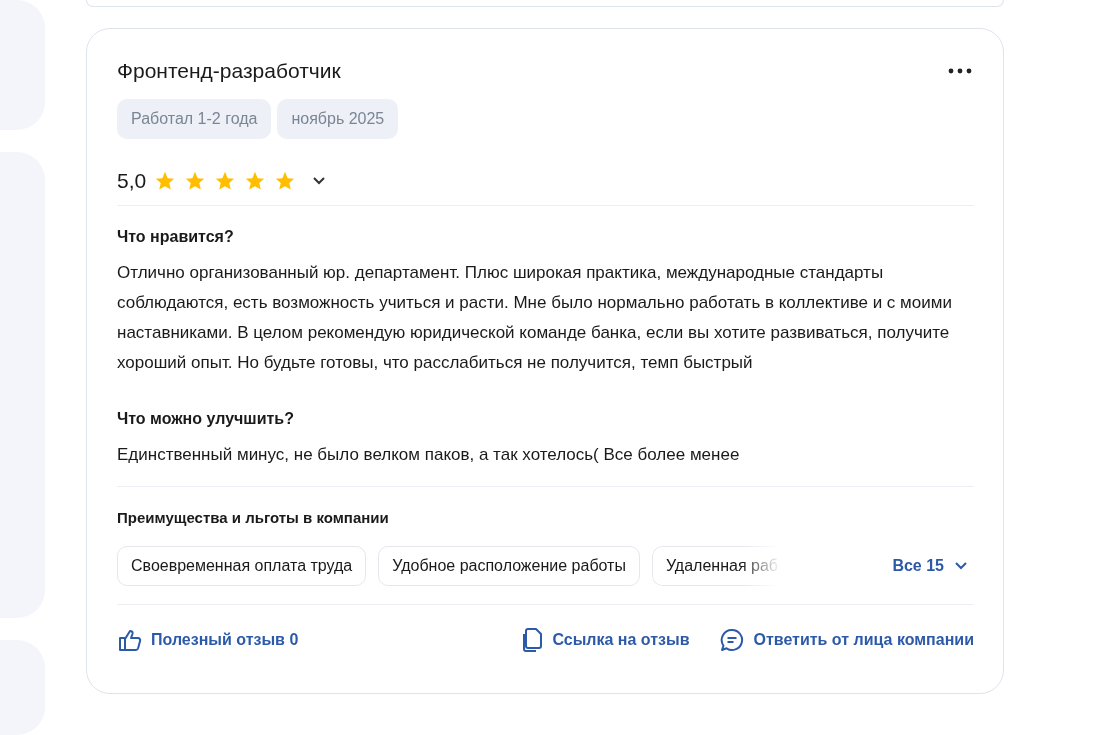 This screenshot has width=1117, height=735. What do you see at coordinates (509, 566) in the screenshot?
I see `benefit-chip: Удобное расположение работы` at bounding box center [509, 566].